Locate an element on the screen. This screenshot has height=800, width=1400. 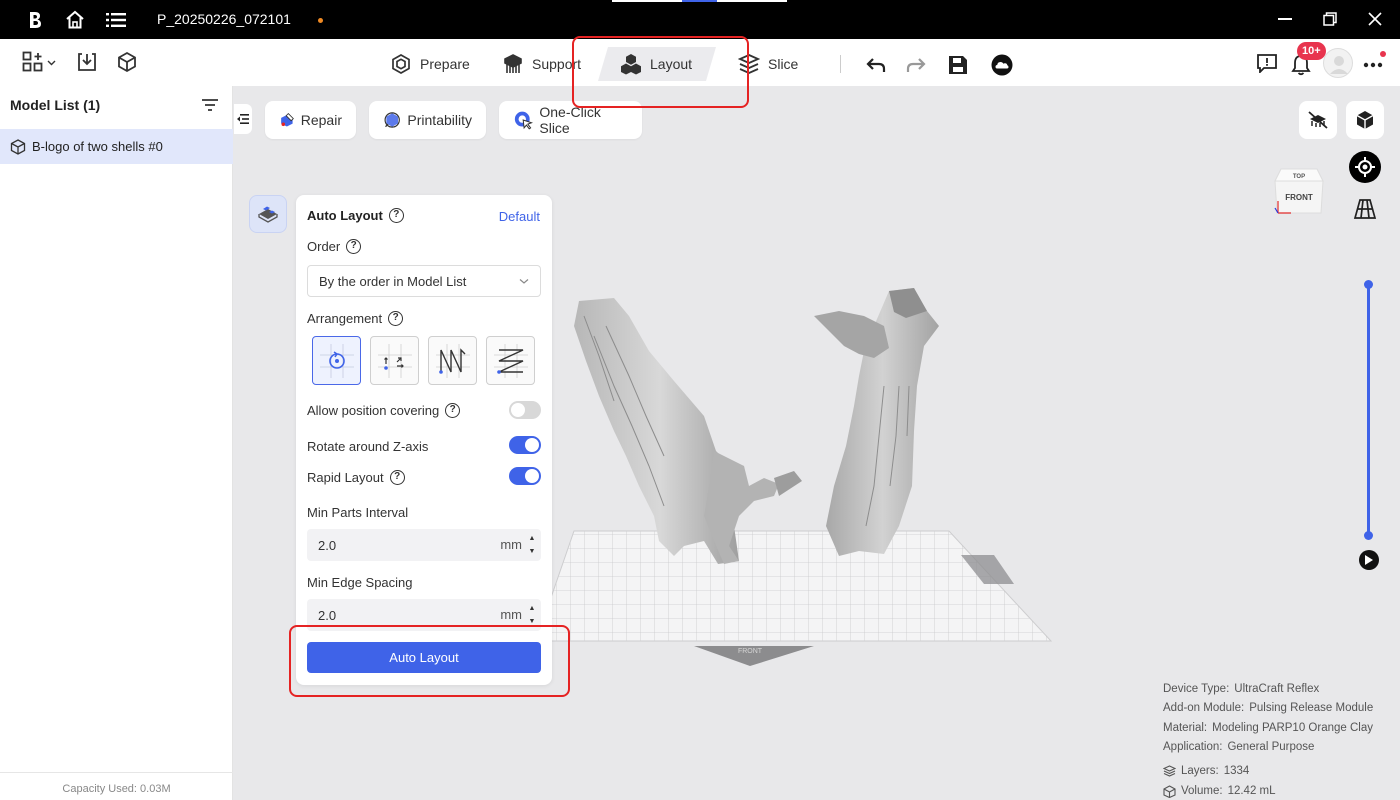
order-select-value: By the order in Model List is located at coordinates (393, 281).